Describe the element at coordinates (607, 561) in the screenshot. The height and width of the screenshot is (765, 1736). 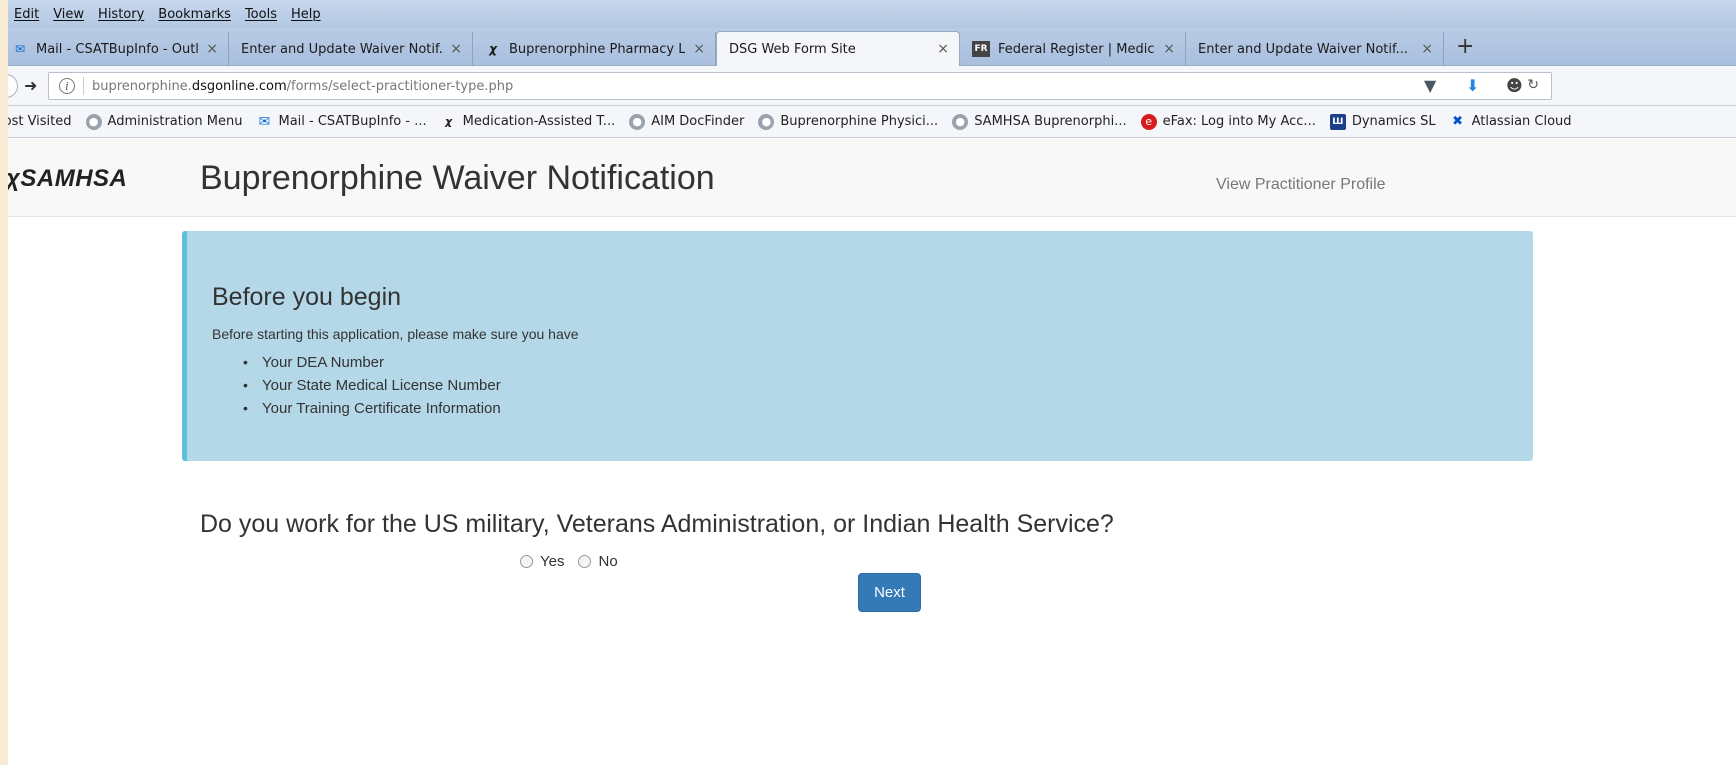
I see `radio-no-label: No` at that location.